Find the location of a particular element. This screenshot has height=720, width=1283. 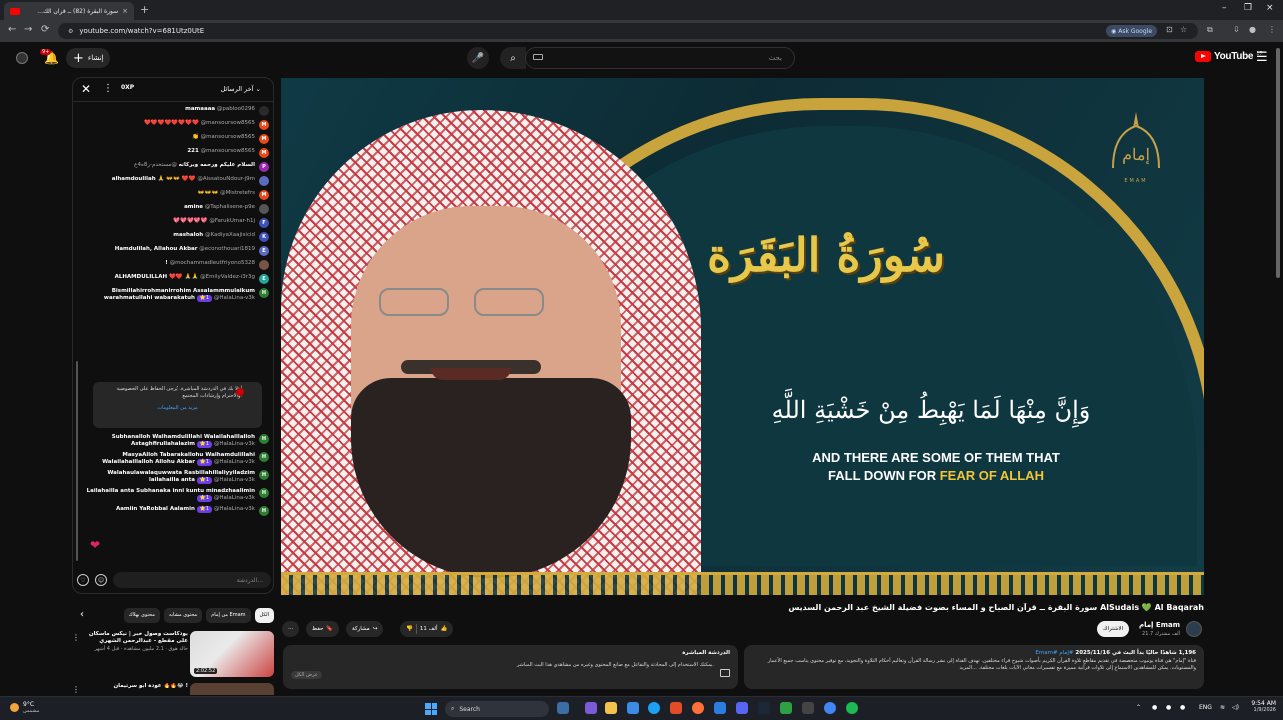

voice-search-mic-icon: 🎤 is located at coordinates (478, 58).